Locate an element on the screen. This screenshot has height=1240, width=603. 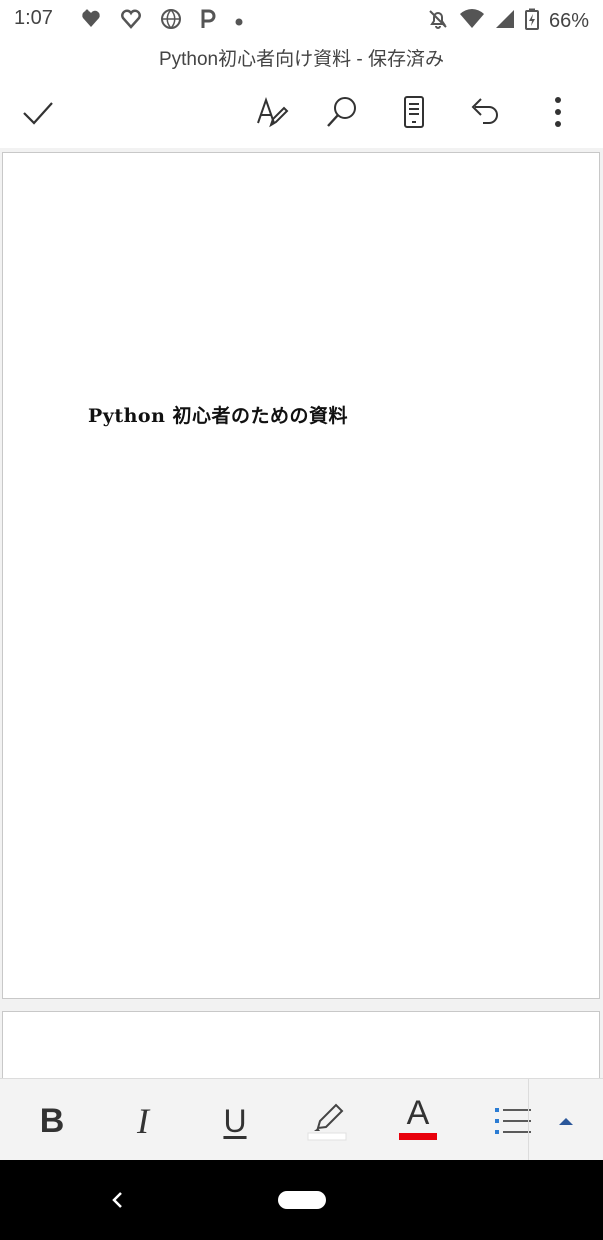
caret-up-icon is located at coordinates (566, 1121).